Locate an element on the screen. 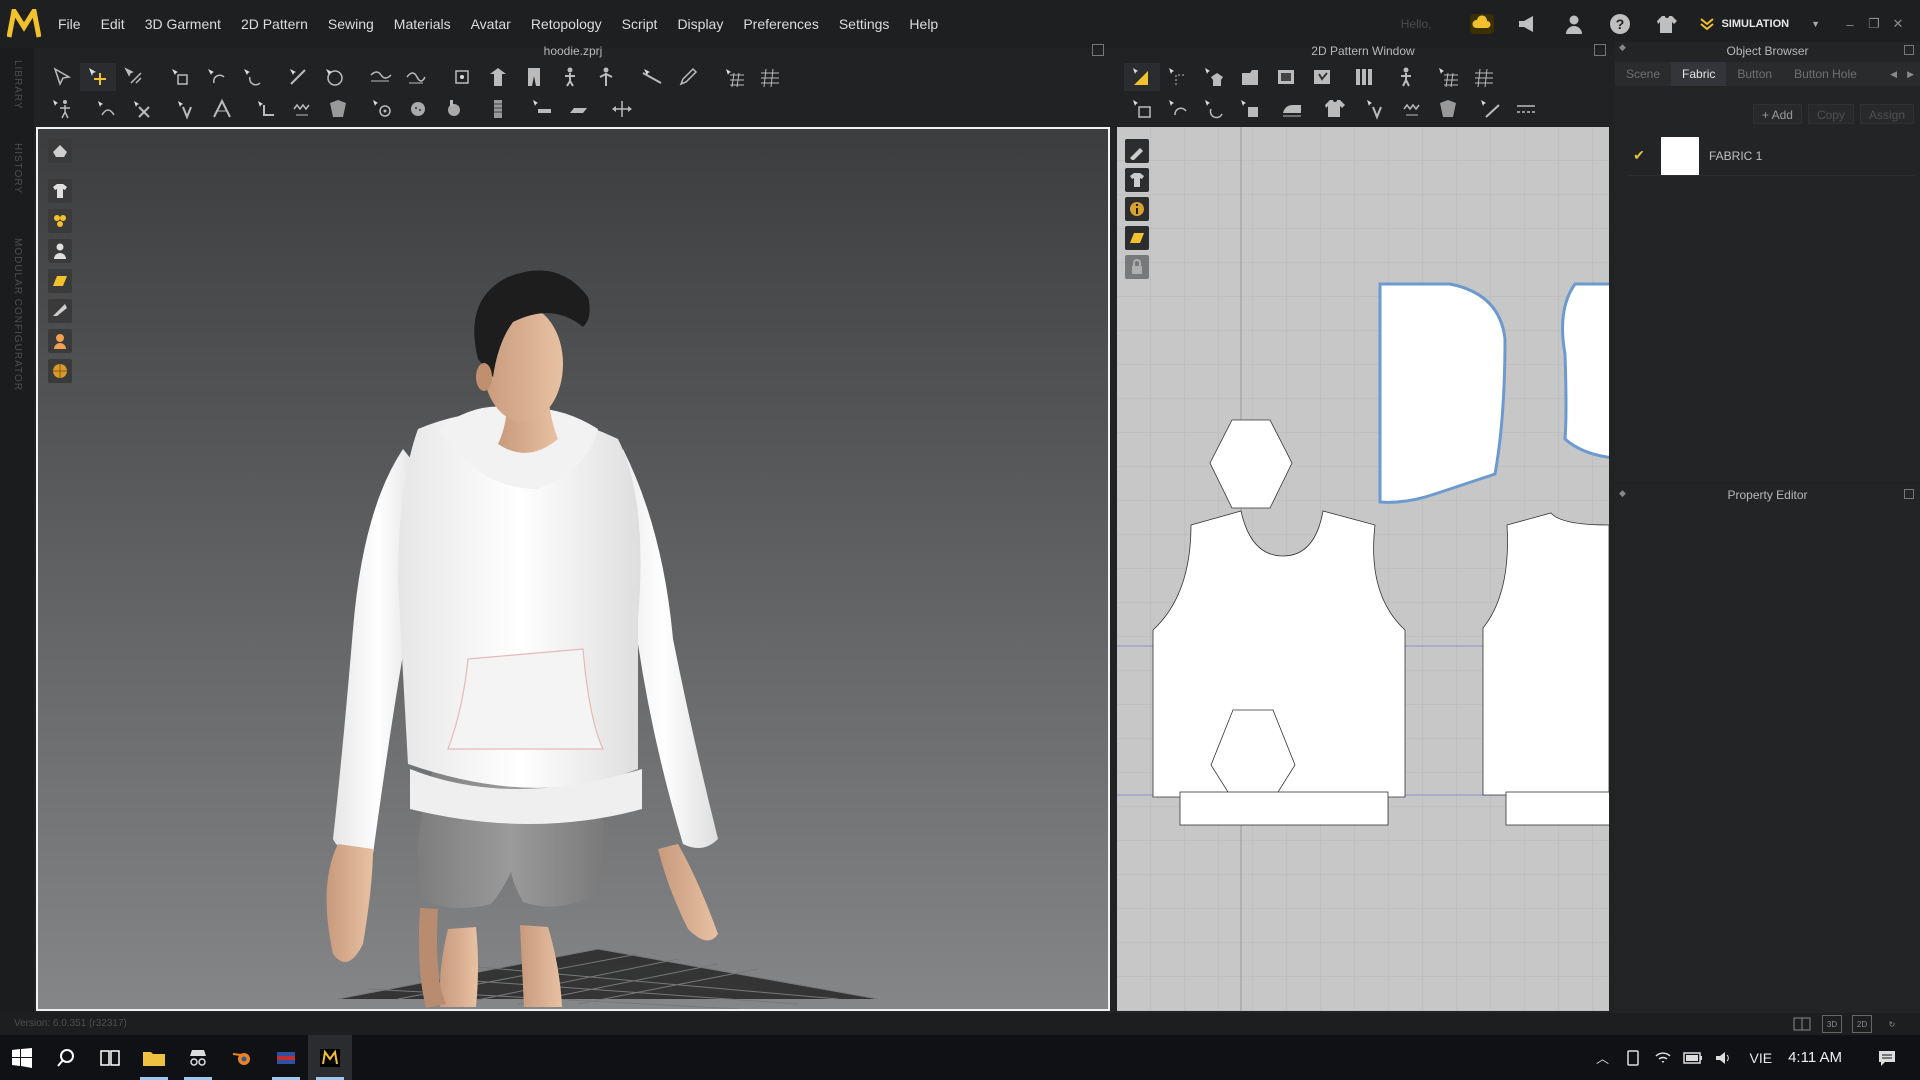 The height and width of the screenshot is (1080, 1920). pattern-brush-icon is located at coordinates (1137, 151).